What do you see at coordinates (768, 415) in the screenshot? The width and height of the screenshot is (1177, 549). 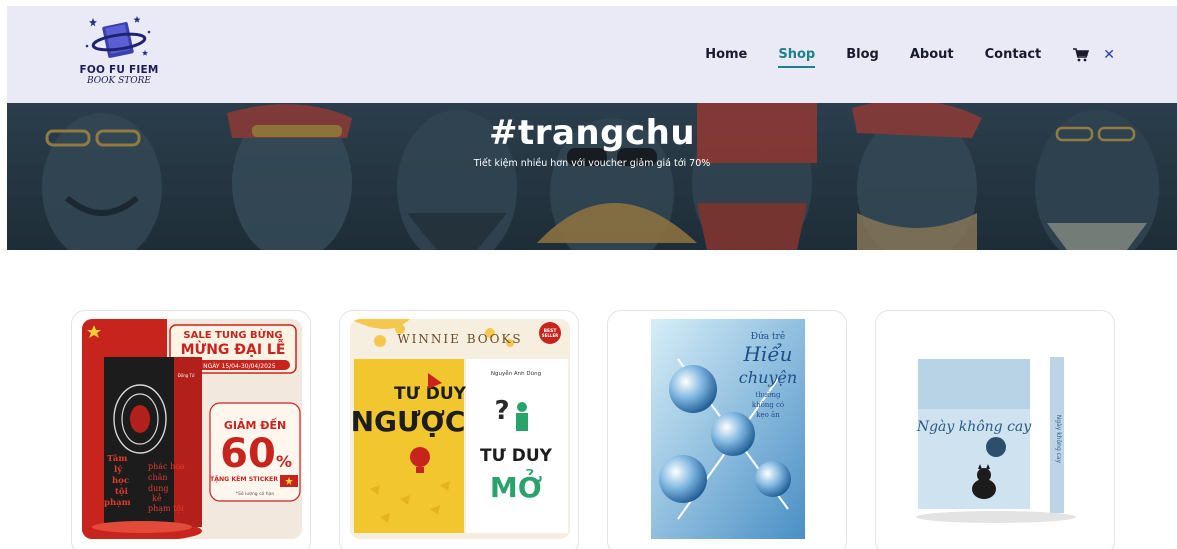 I see `svg-text: kẹo ăn` at bounding box center [768, 415].